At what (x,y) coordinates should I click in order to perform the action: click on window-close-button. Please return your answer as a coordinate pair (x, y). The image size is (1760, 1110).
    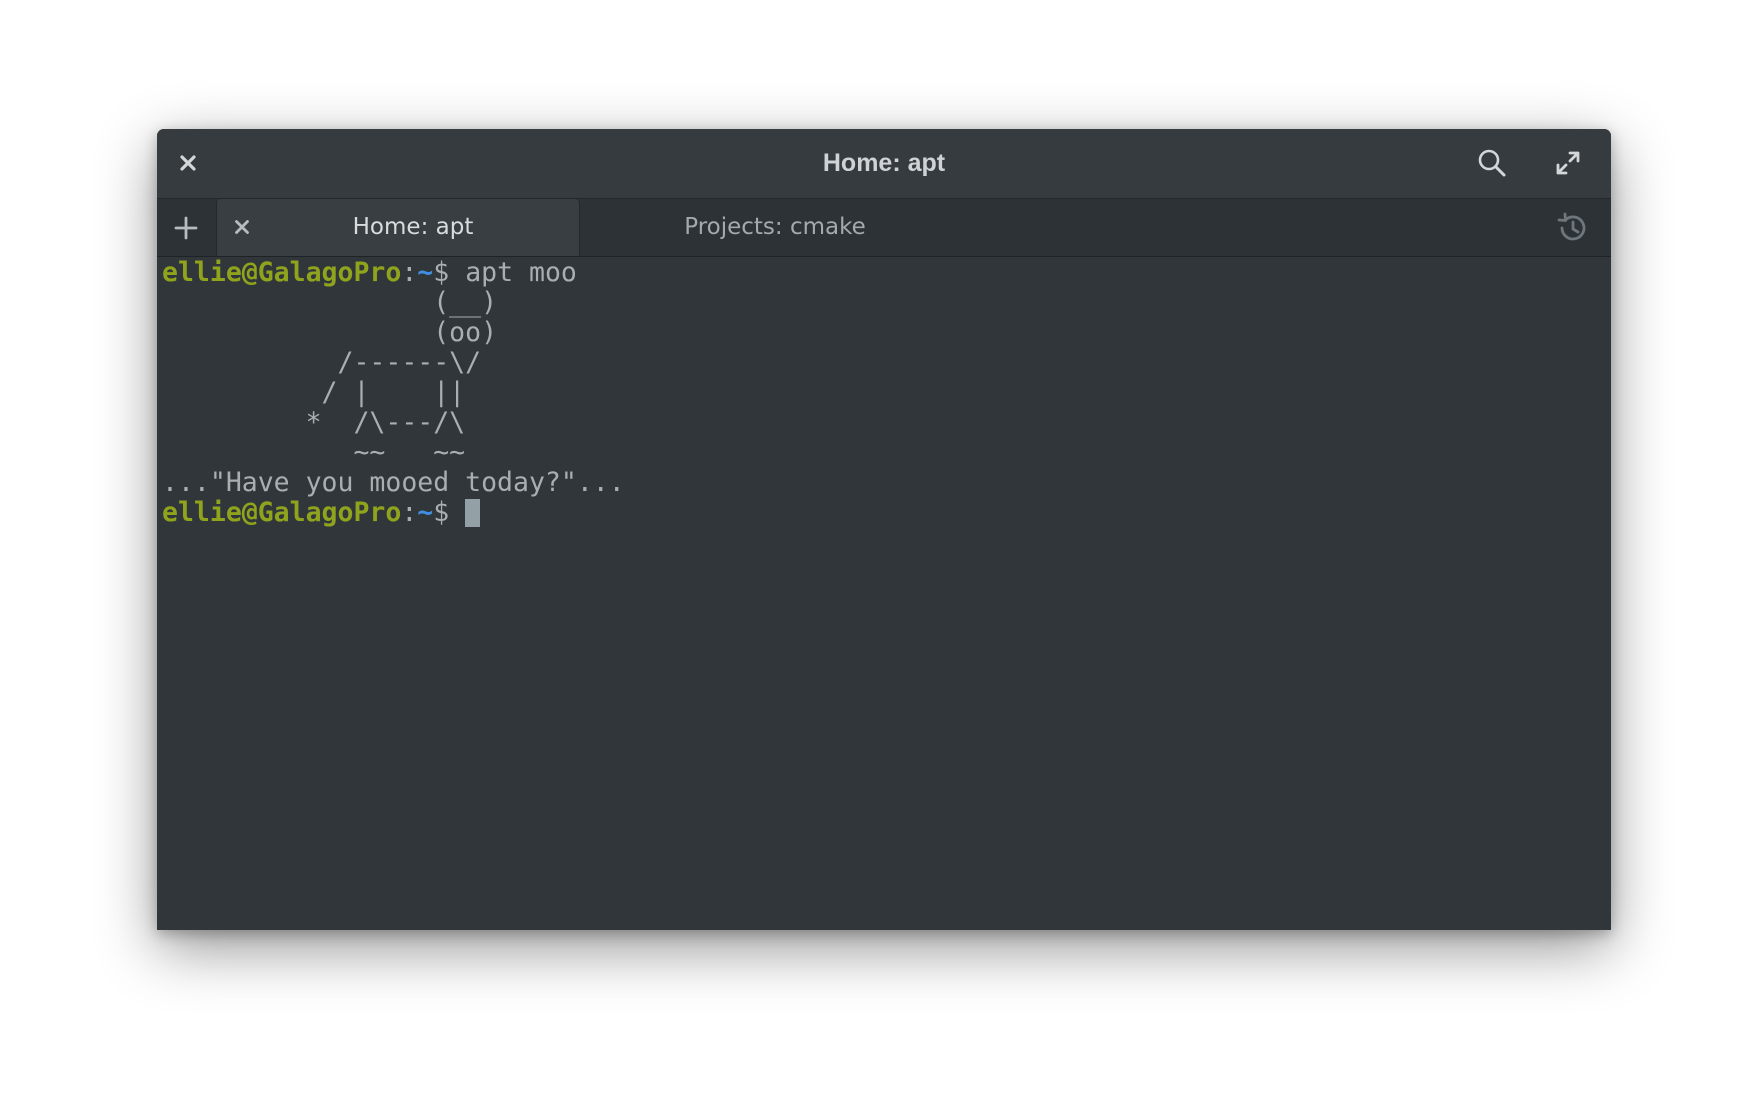
    Looking at the image, I should click on (188, 163).